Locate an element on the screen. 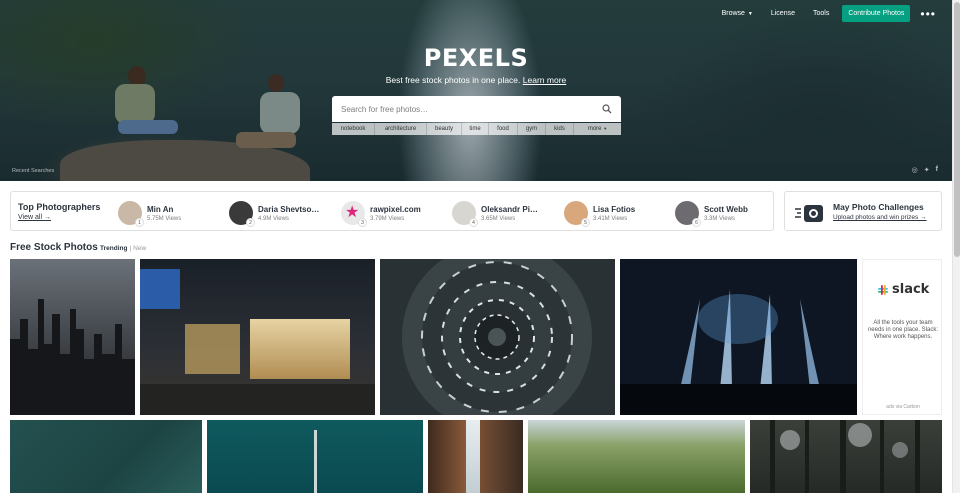 The width and height of the screenshot is (960, 493). photo-palm-trees is located at coordinates (636, 456).